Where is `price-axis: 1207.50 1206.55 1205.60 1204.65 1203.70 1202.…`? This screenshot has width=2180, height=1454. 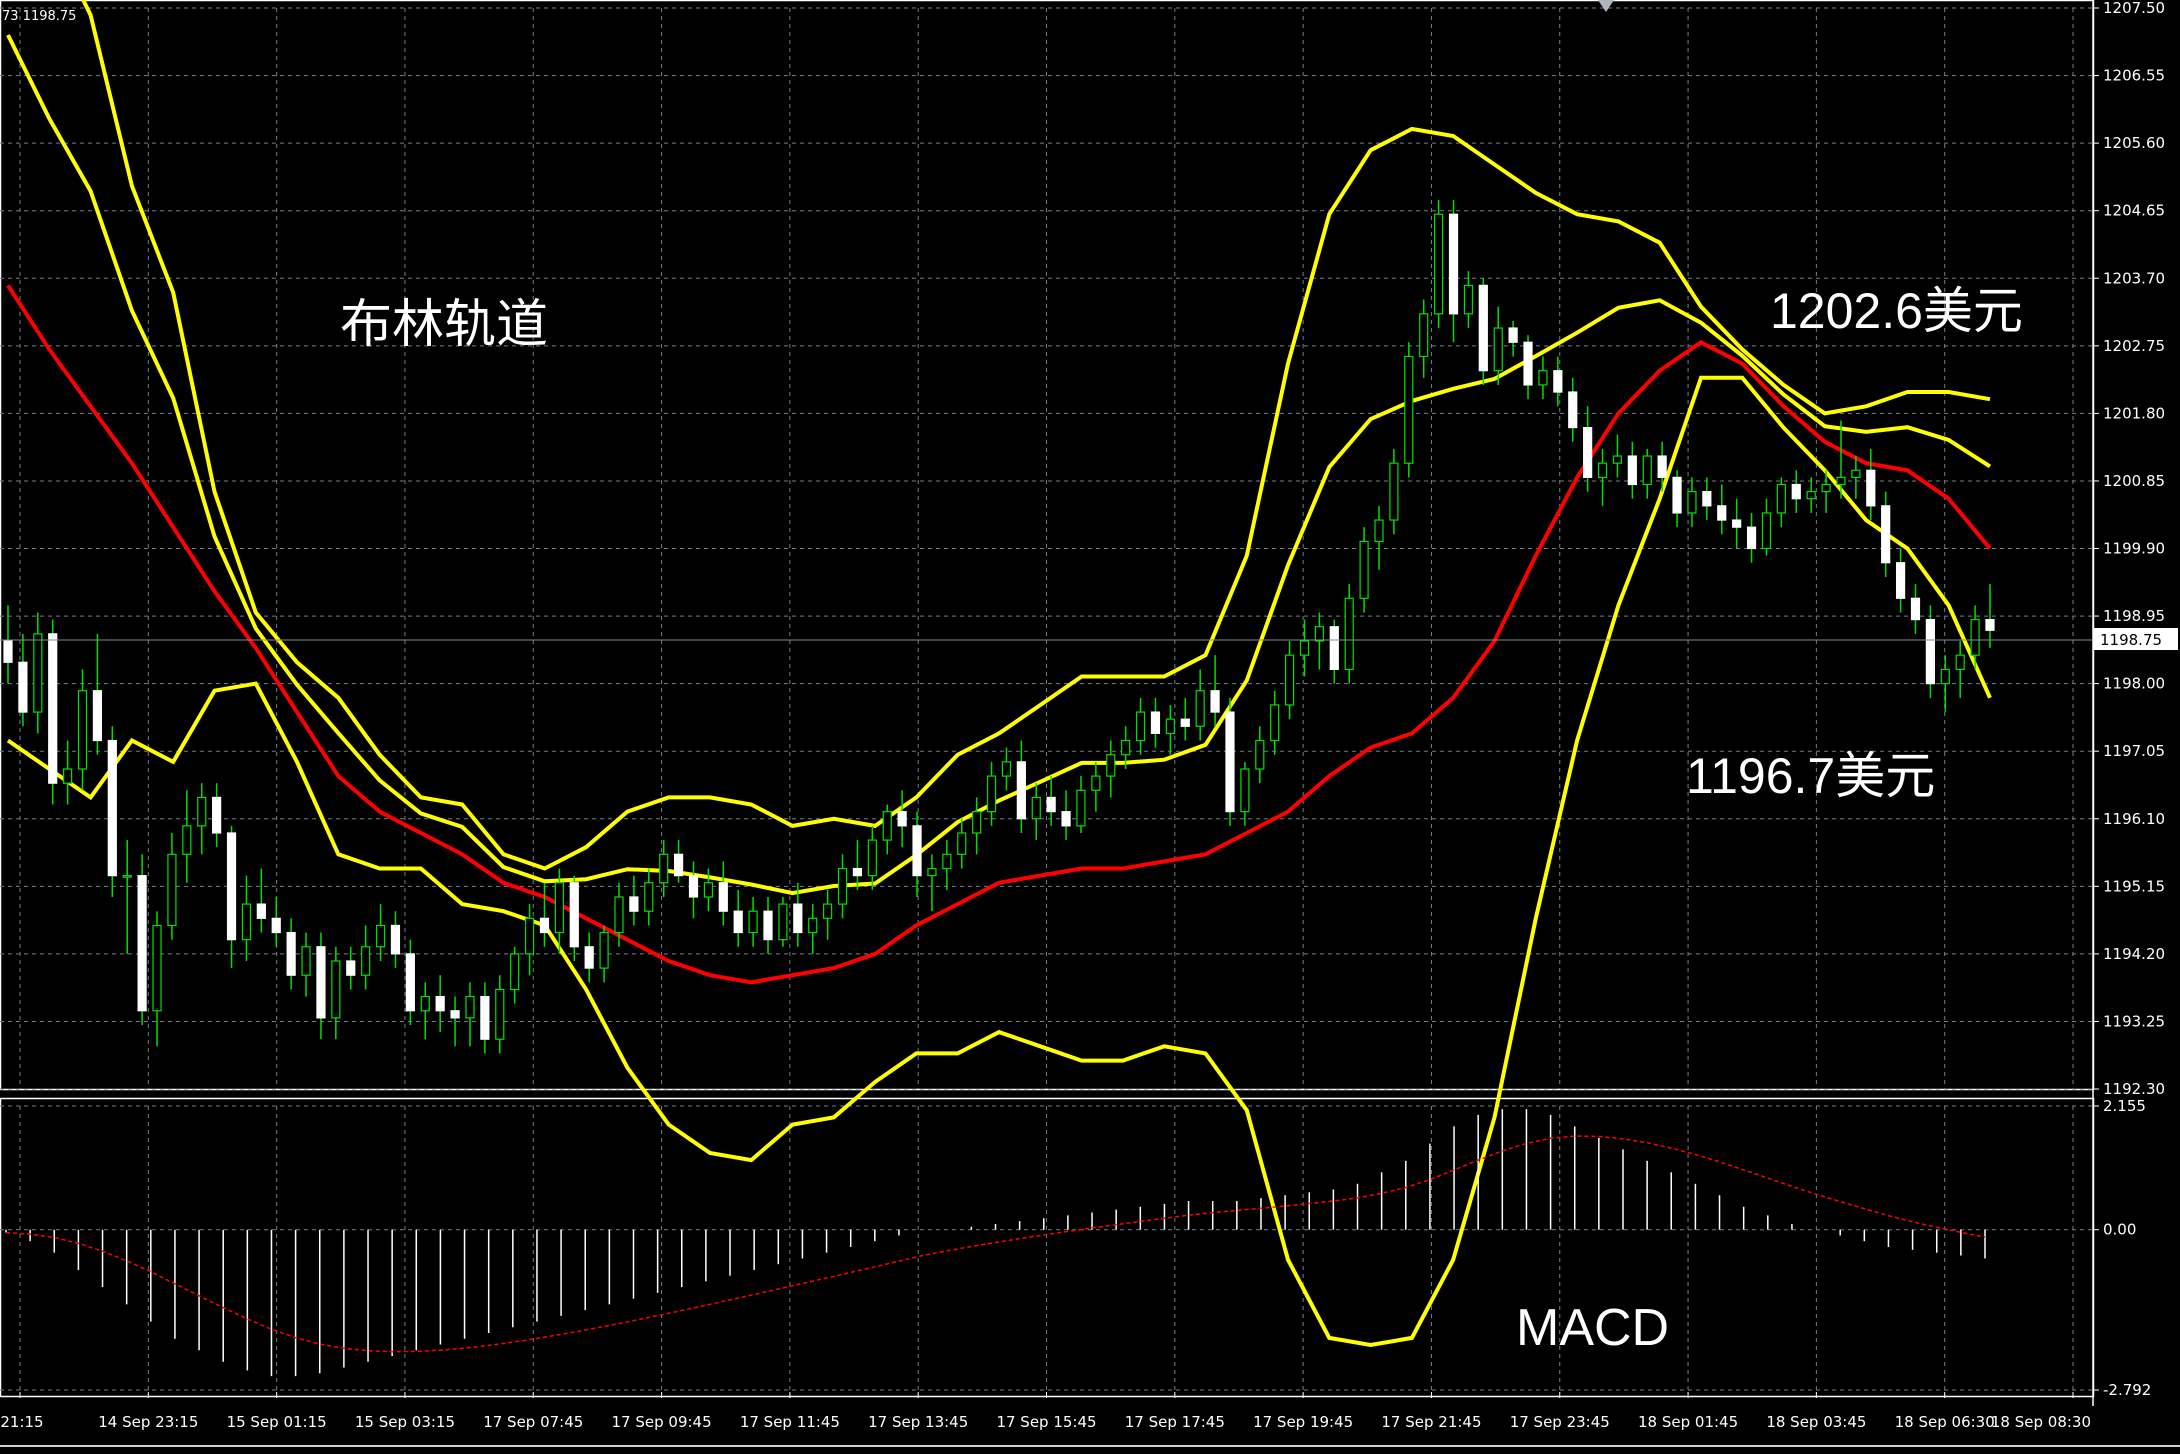 price-axis: 1207.50 1206.55 1205.60 1204.65 1203.70 1202.… is located at coordinates (2129, 699).